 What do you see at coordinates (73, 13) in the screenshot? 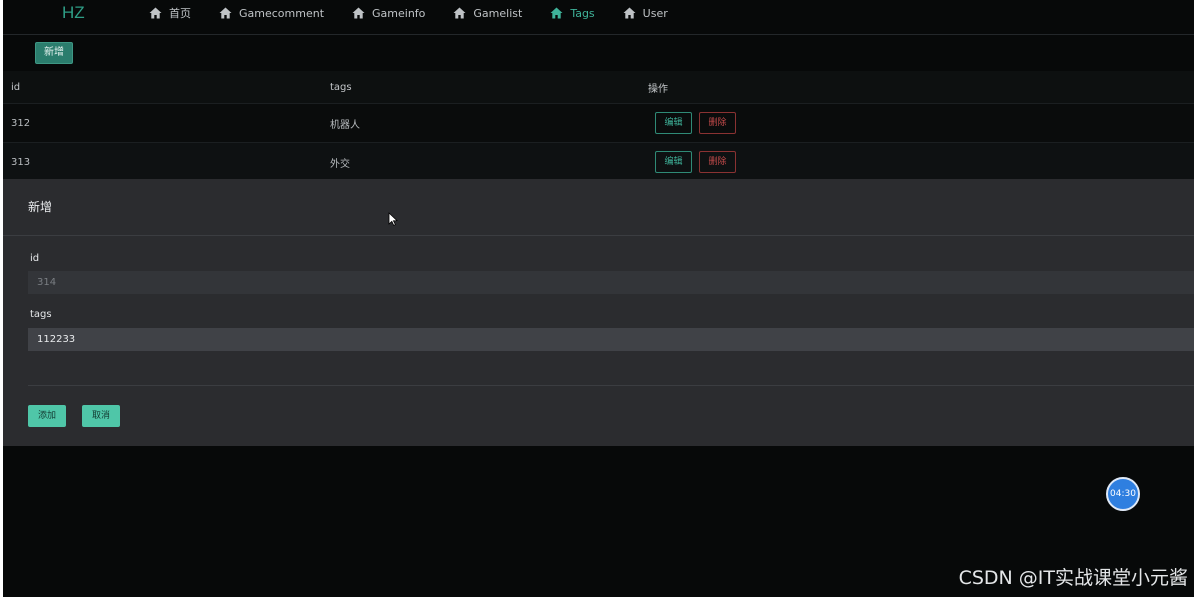
I see `app-logo: HZ` at bounding box center [73, 13].